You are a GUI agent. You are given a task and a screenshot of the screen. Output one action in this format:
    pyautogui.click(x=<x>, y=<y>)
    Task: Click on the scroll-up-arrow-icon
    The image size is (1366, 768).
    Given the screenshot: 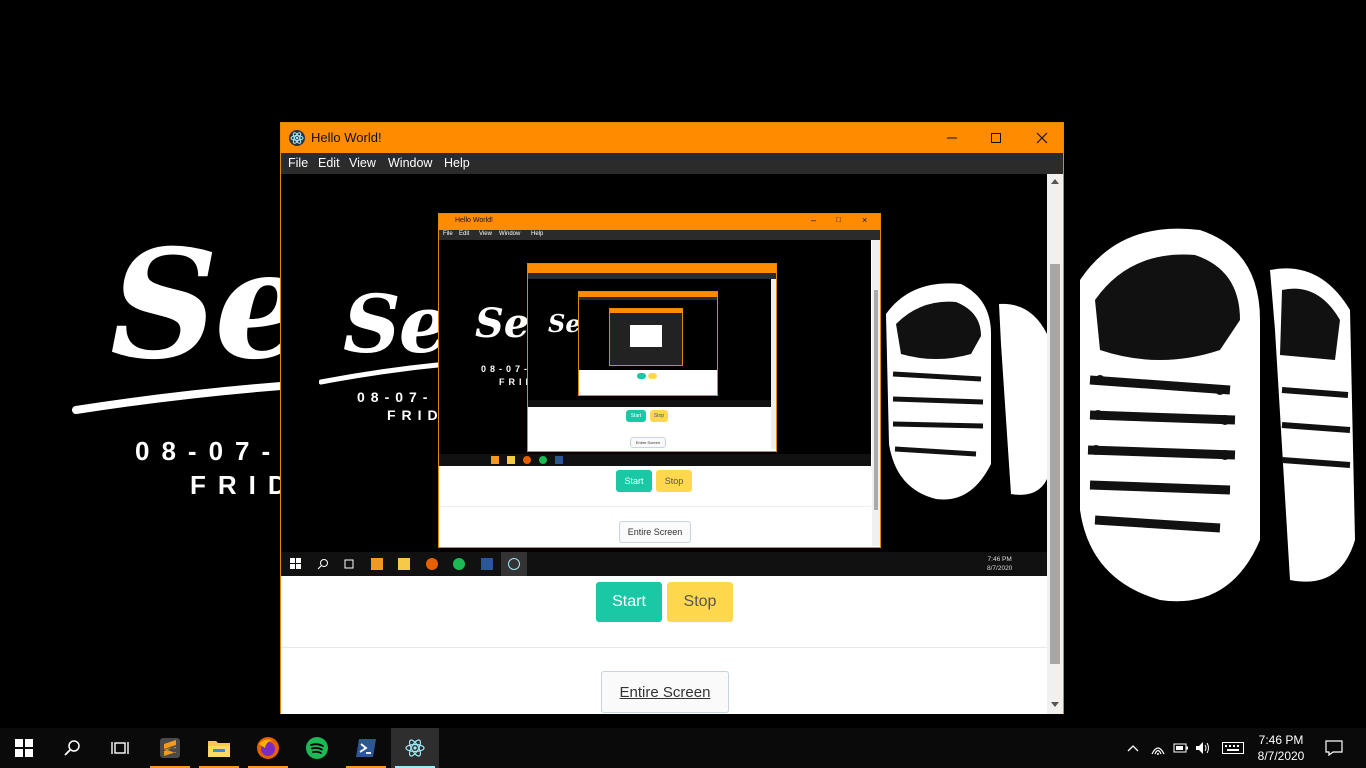 What is the action you would take?
    pyautogui.click(x=1055, y=181)
    